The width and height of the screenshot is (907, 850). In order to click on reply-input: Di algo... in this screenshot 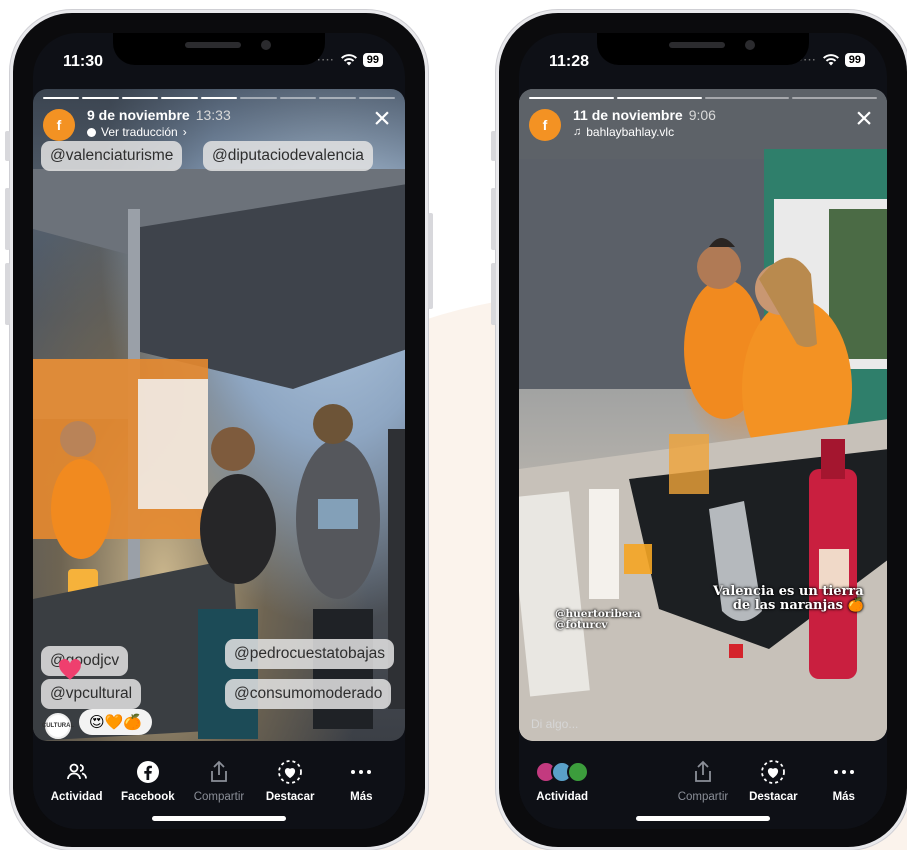, I will do `click(554, 724)`.